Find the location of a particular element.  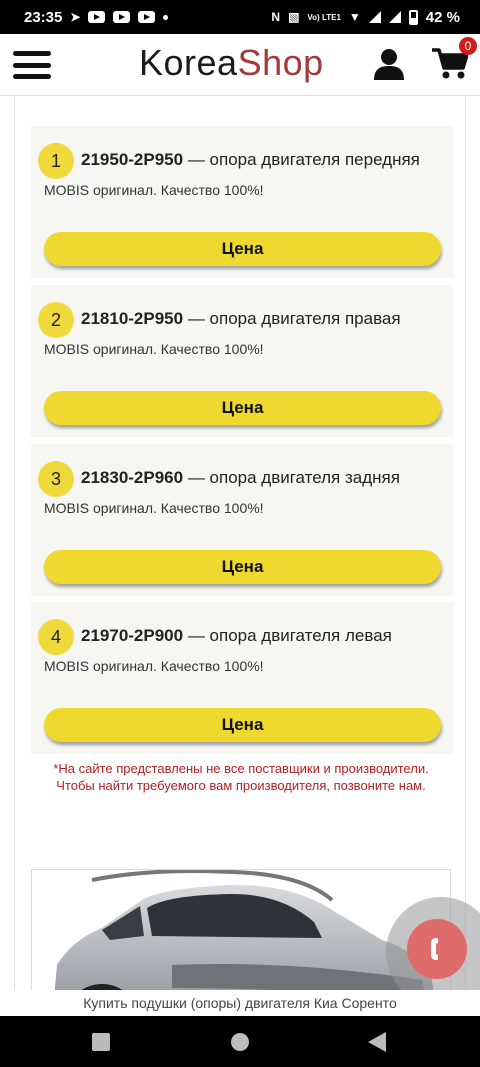

product-title: 21950-2P950 — опора двигателя передняя is located at coordinates (250, 160).